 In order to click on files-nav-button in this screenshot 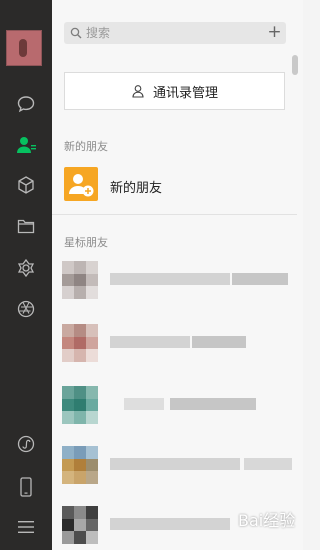, I will do `click(26, 226)`.